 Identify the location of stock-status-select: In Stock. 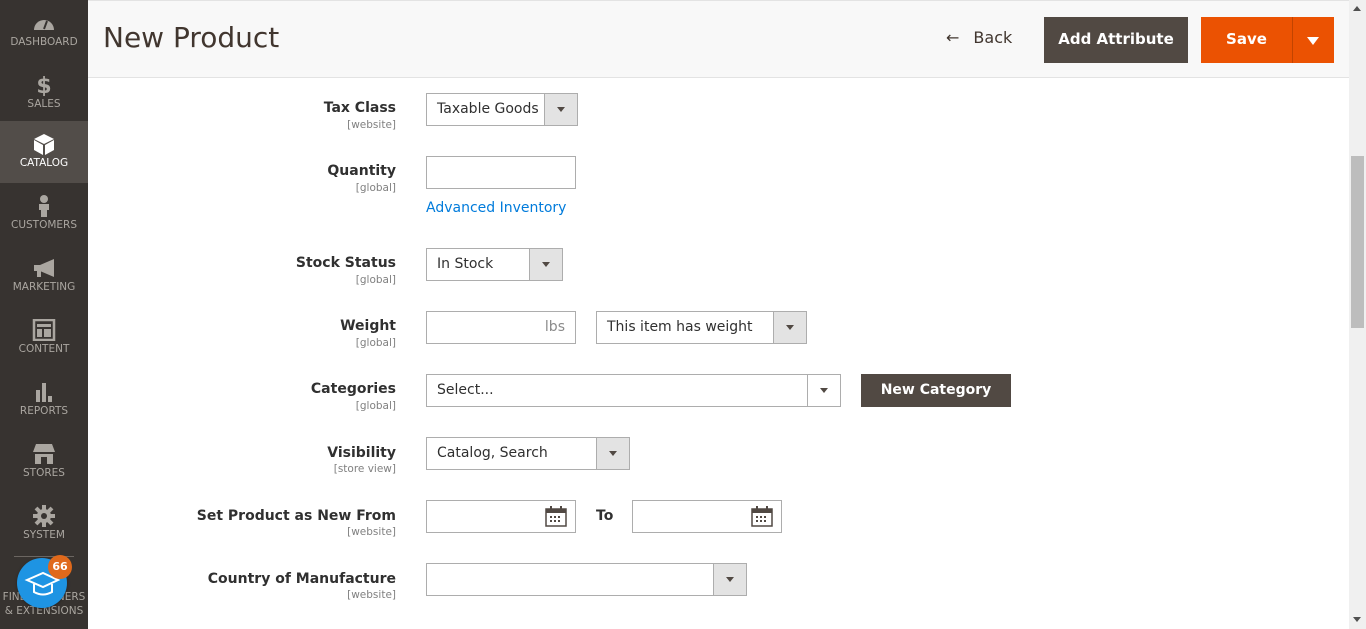
(494, 264).